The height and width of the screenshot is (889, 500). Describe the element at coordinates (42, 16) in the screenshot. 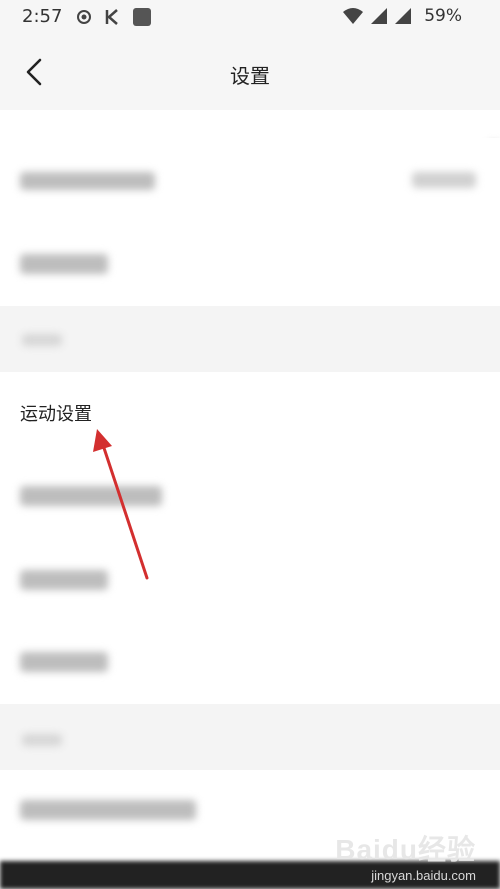

I see `status-time: 2:57` at that location.